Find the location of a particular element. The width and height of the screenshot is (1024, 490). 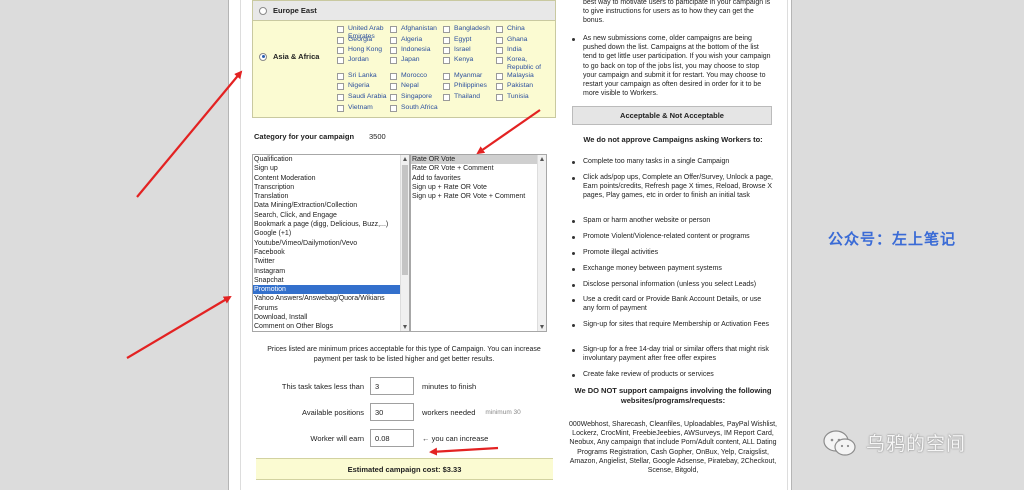

country-option: Indonesia is located at coordinates (416, 50).